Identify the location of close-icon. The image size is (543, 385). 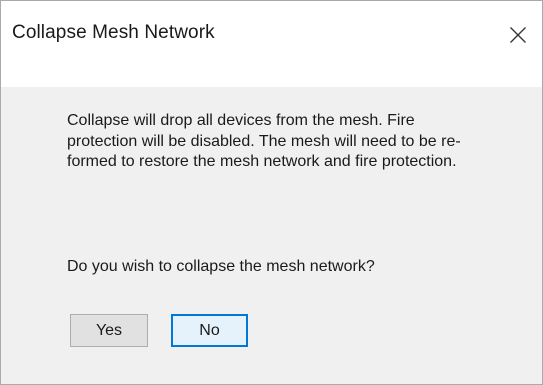
(518, 35).